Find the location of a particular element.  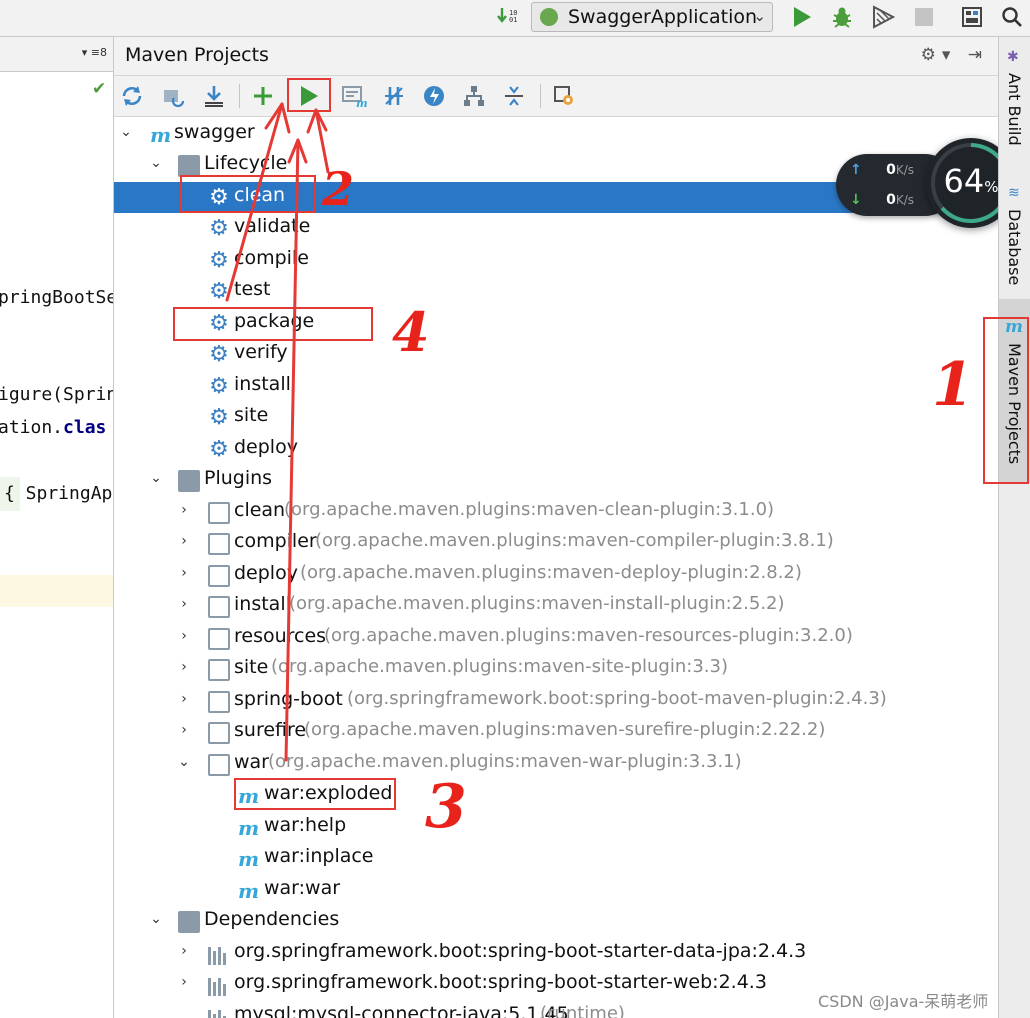

watermark: CSDN @Java-呆萌老师 is located at coordinates (903, 1001).